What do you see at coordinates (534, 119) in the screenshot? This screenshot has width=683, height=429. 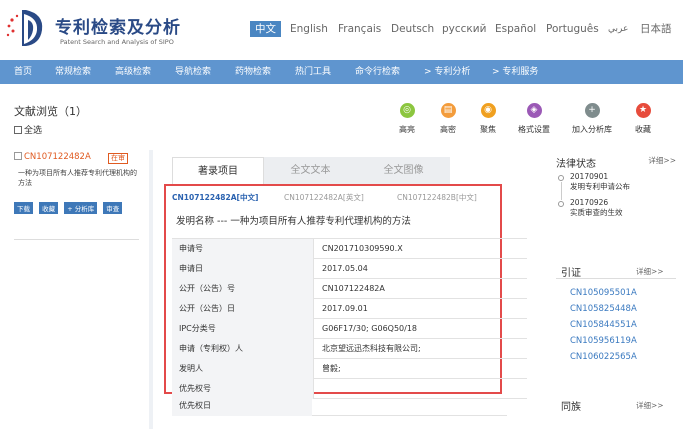 I see `tool-format: ◈ 格式设置` at bounding box center [534, 119].